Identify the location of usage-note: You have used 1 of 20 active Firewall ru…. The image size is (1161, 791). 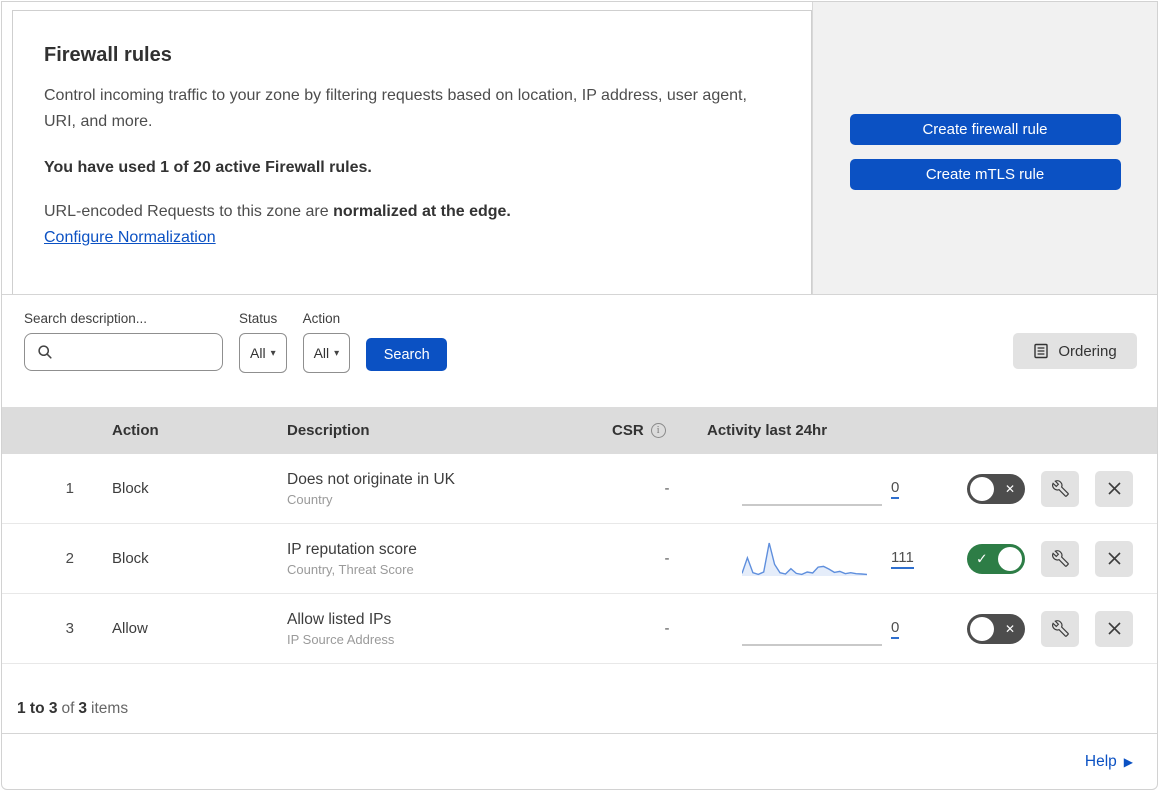
(208, 167).